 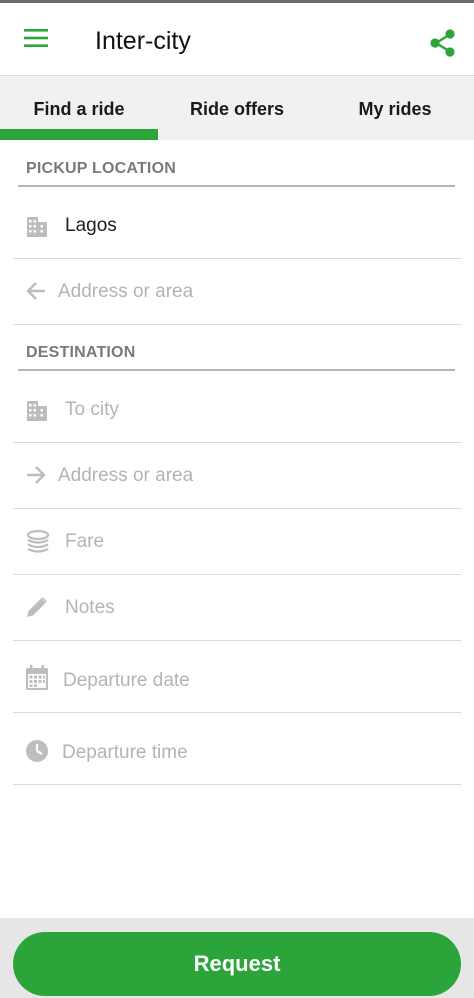 What do you see at coordinates (92, 409) in the screenshot?
I see `destination-city-placeholder: To city` at bounding box center [92, 409].